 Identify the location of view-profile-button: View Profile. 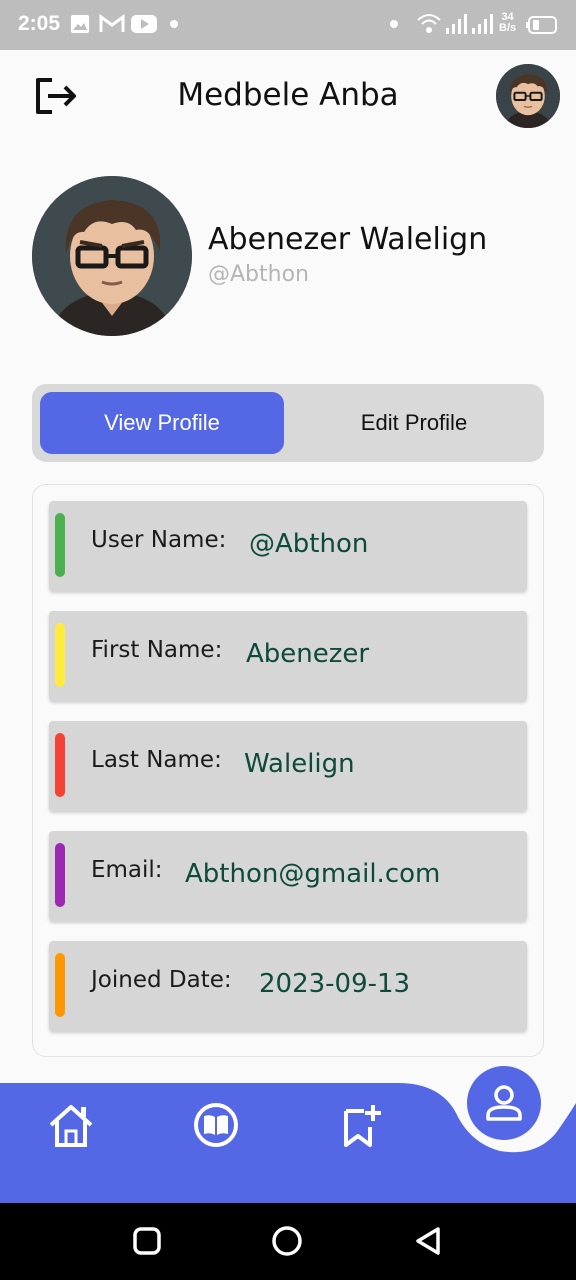
(162, 423).